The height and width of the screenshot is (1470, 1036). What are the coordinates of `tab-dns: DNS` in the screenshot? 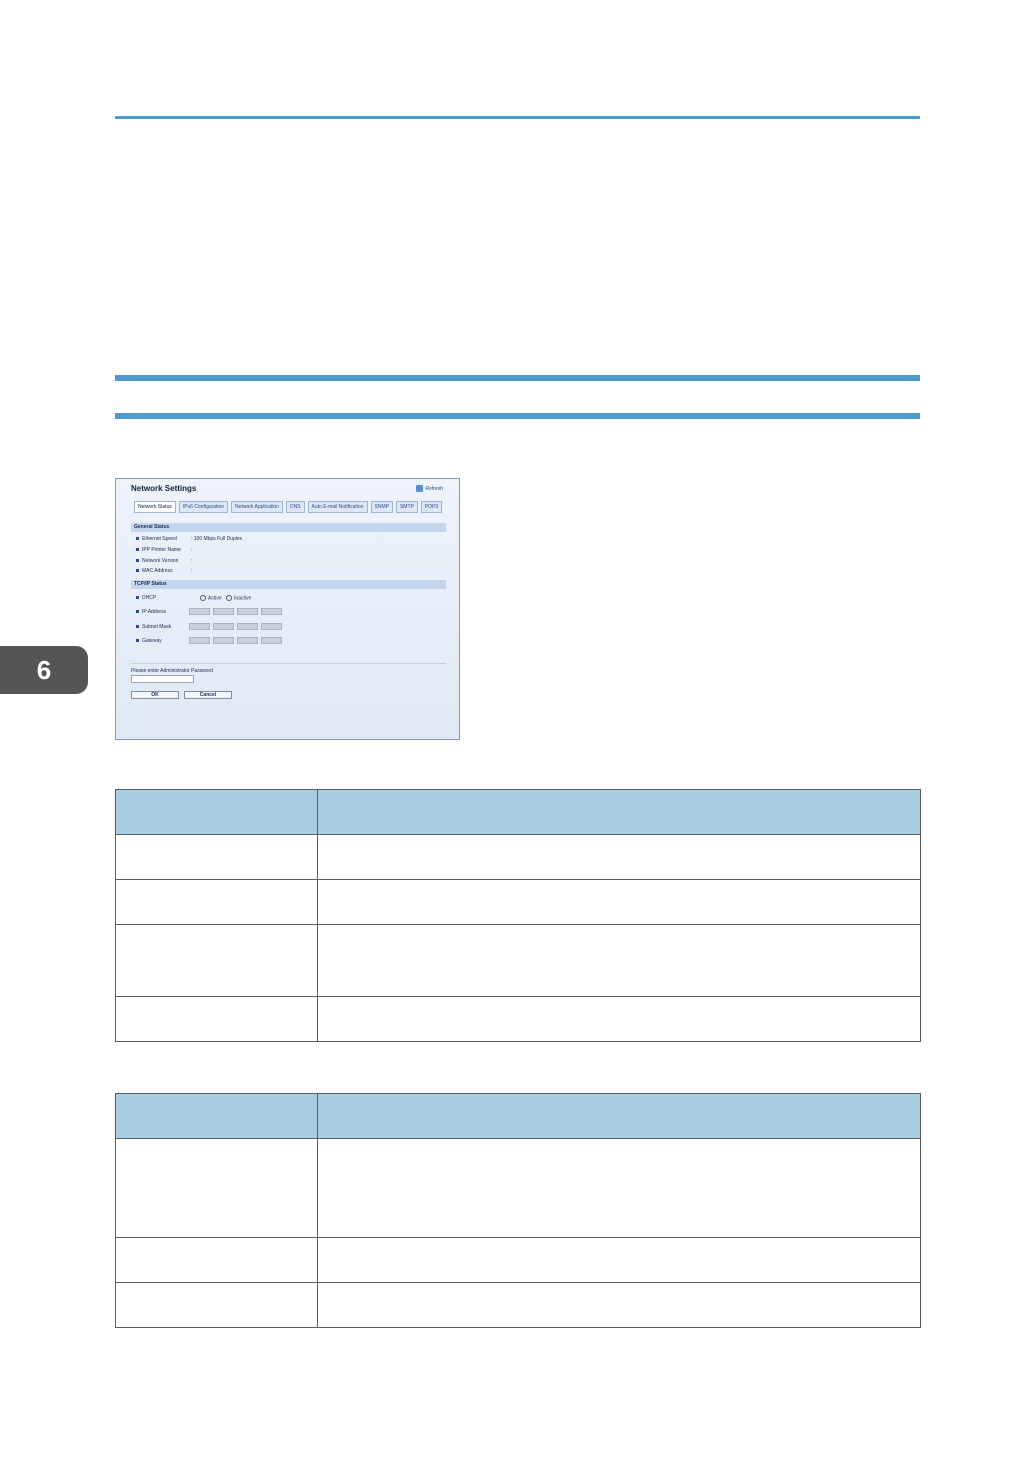 It's located at (295, 507).